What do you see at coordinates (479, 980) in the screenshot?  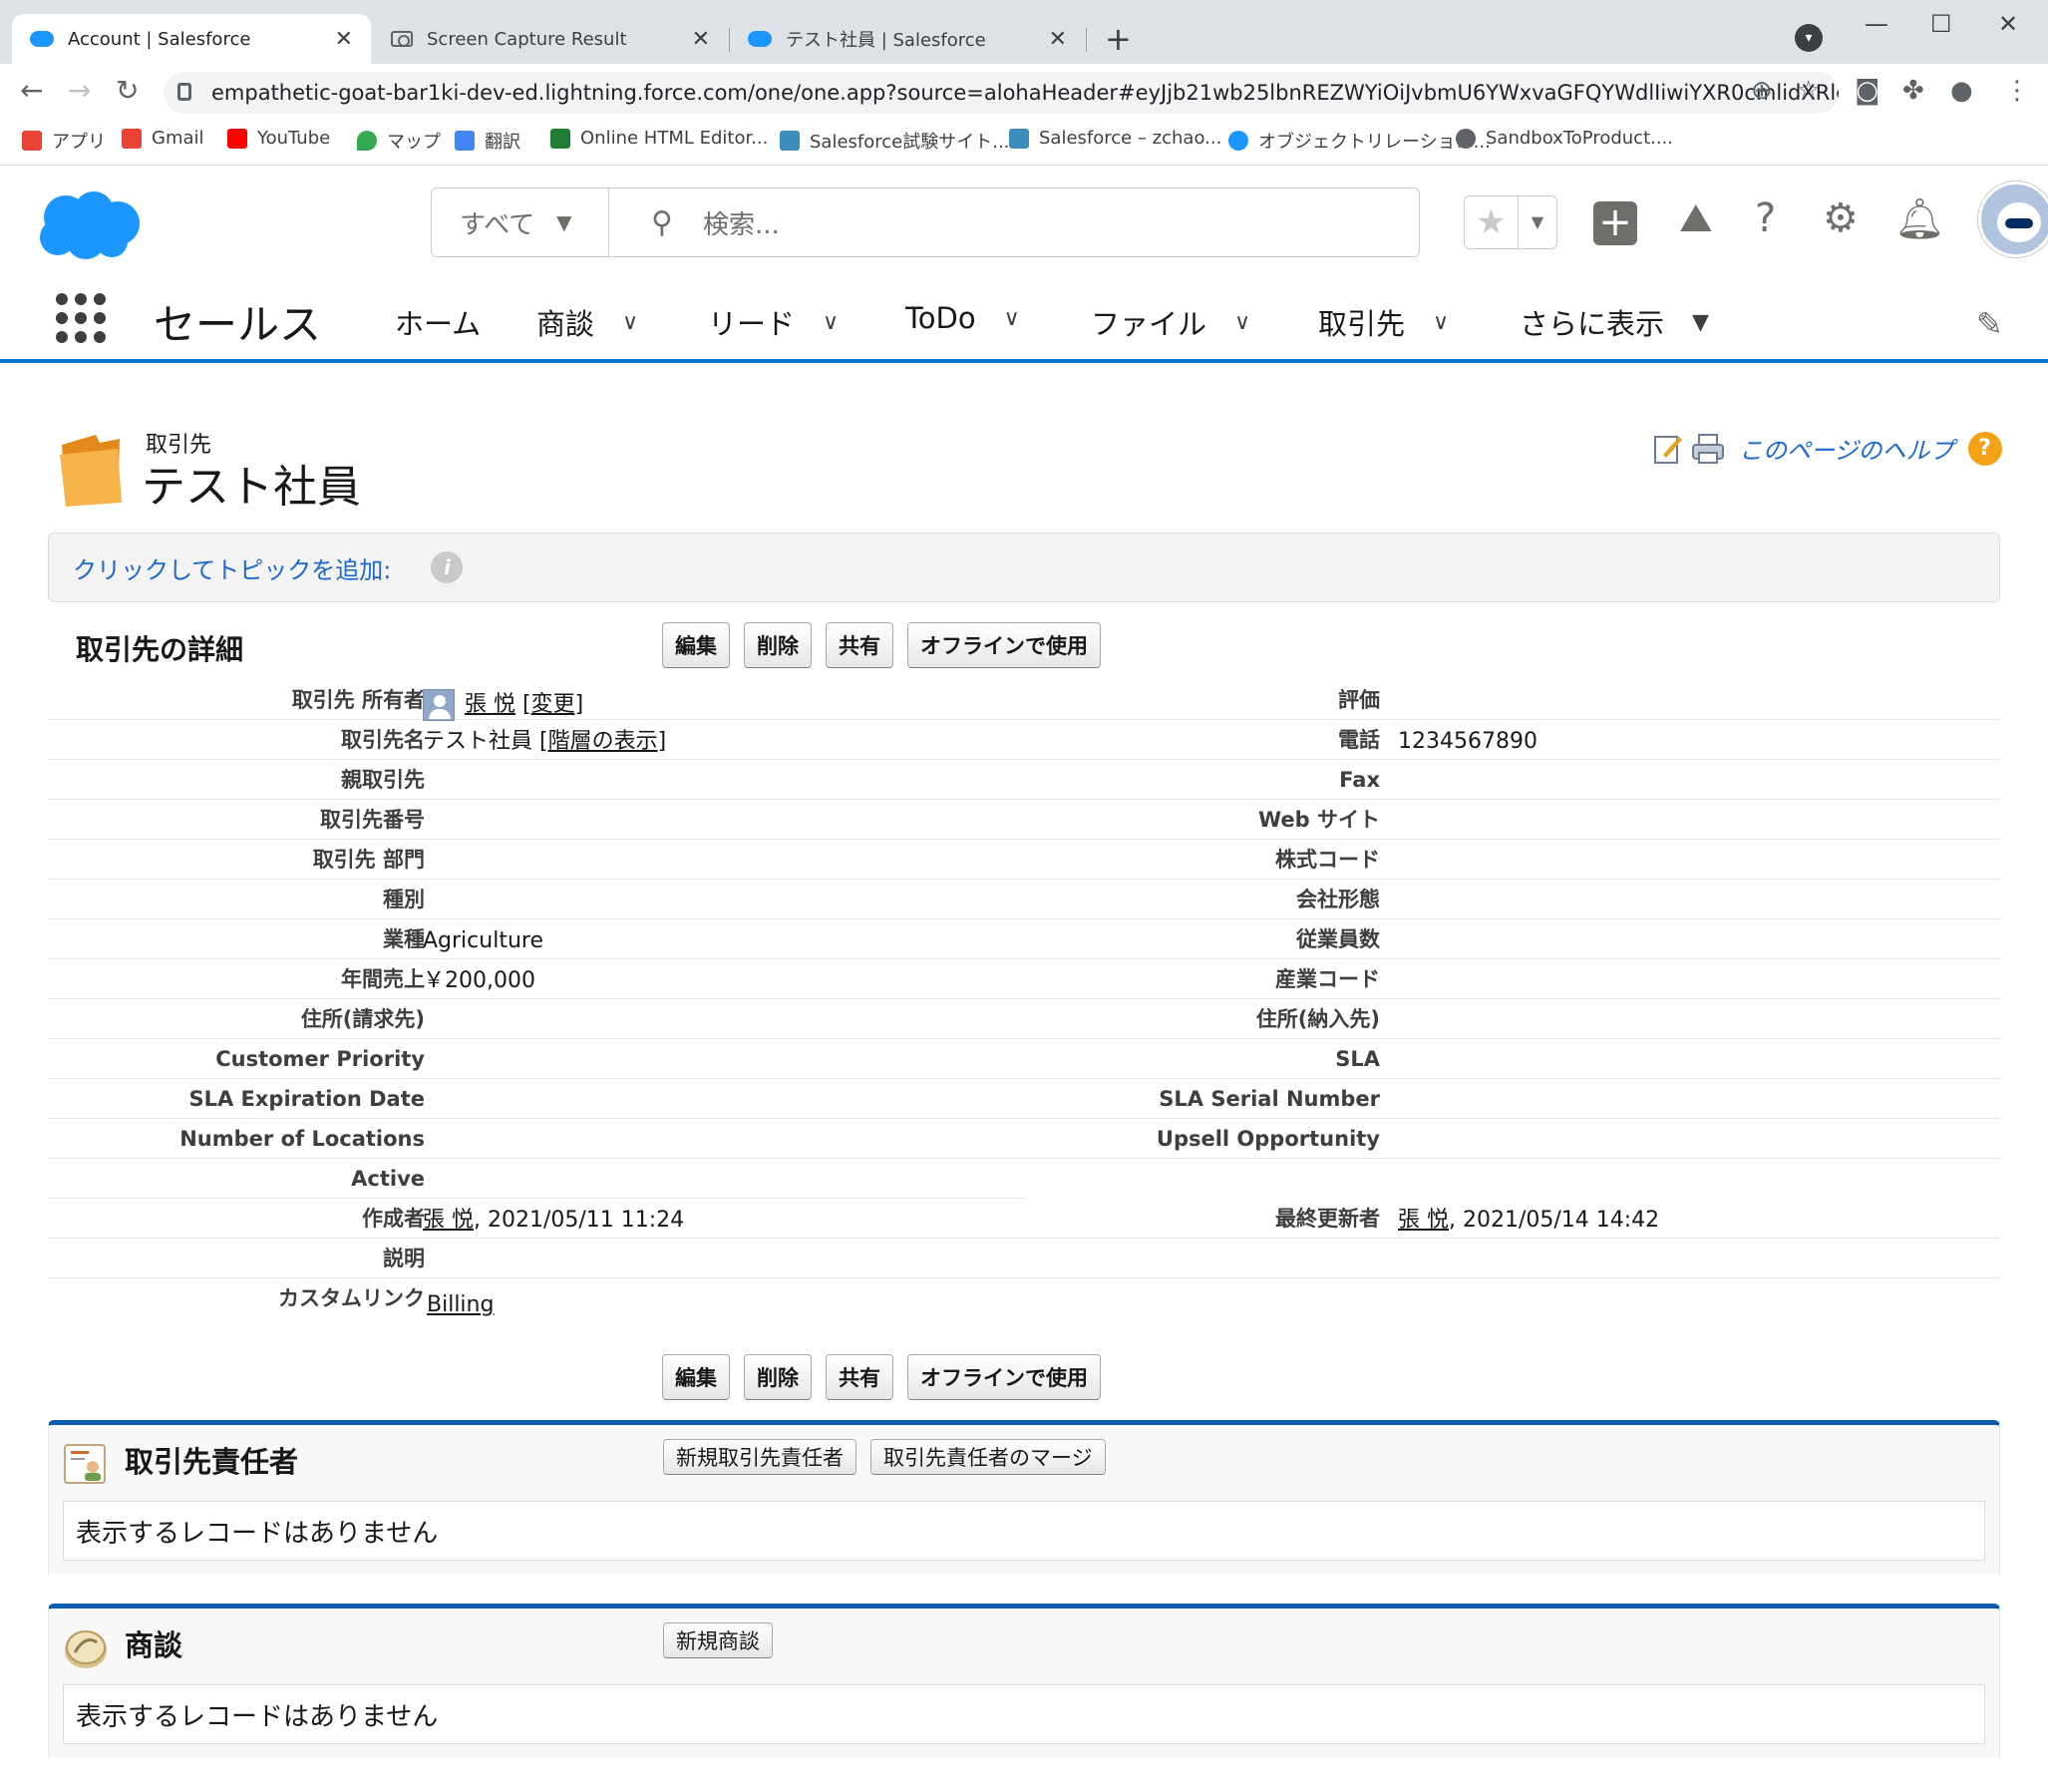 I see `annual-revenue-value: ￥200,000` at bounding box center [479, 980].